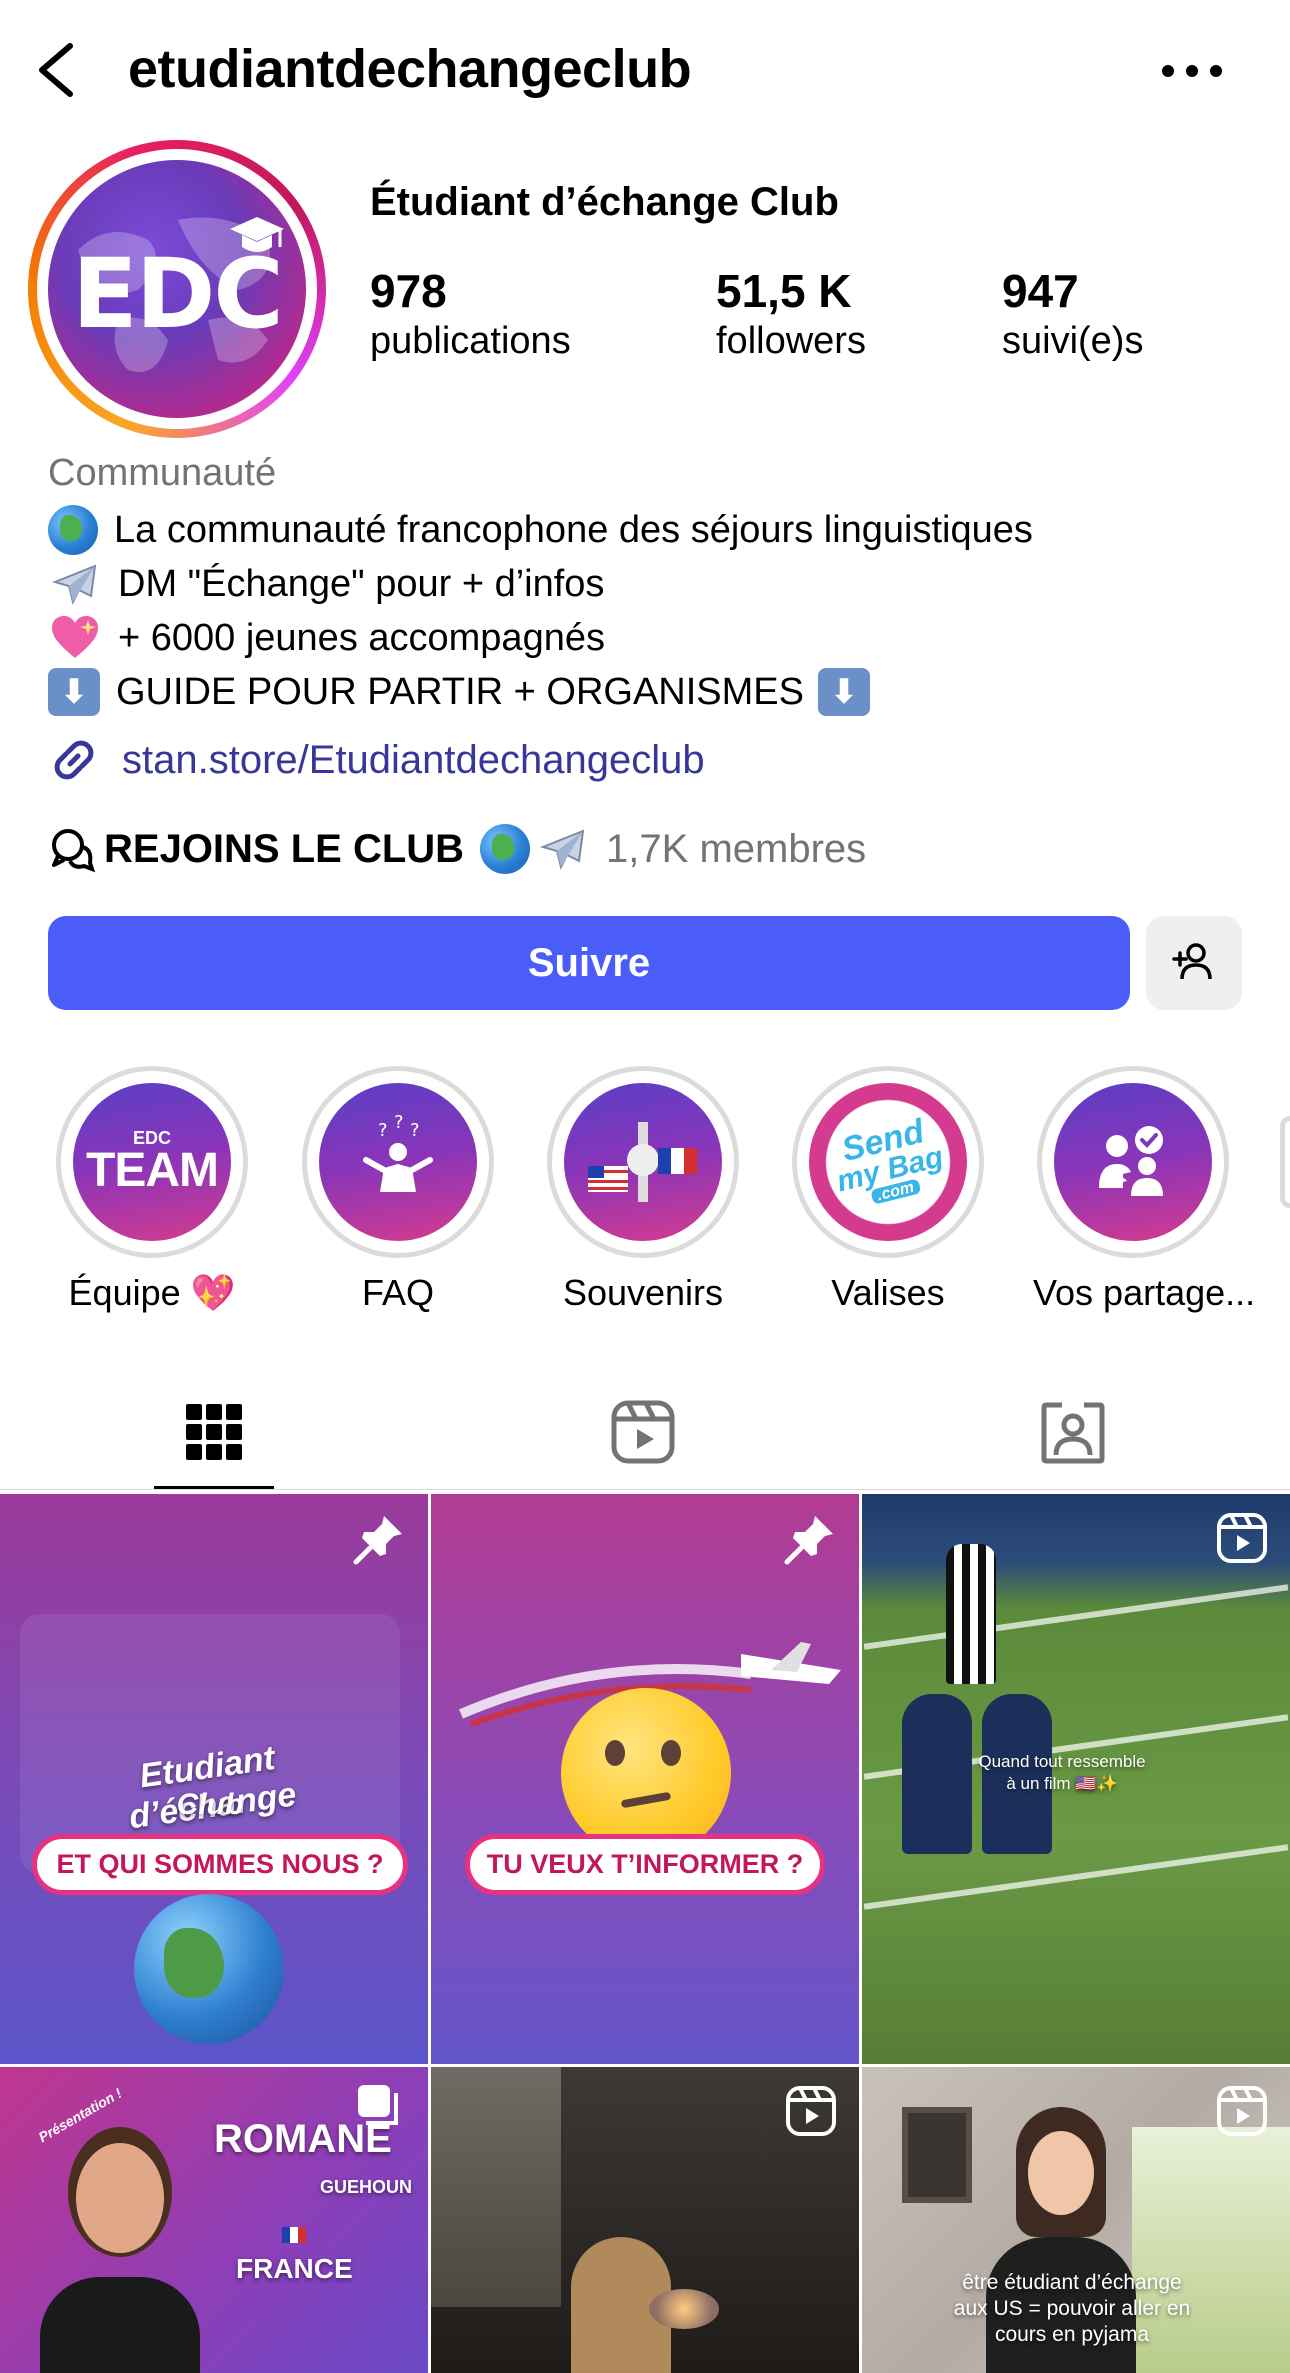  I want to click on tab-grid, so click(214, 1432).